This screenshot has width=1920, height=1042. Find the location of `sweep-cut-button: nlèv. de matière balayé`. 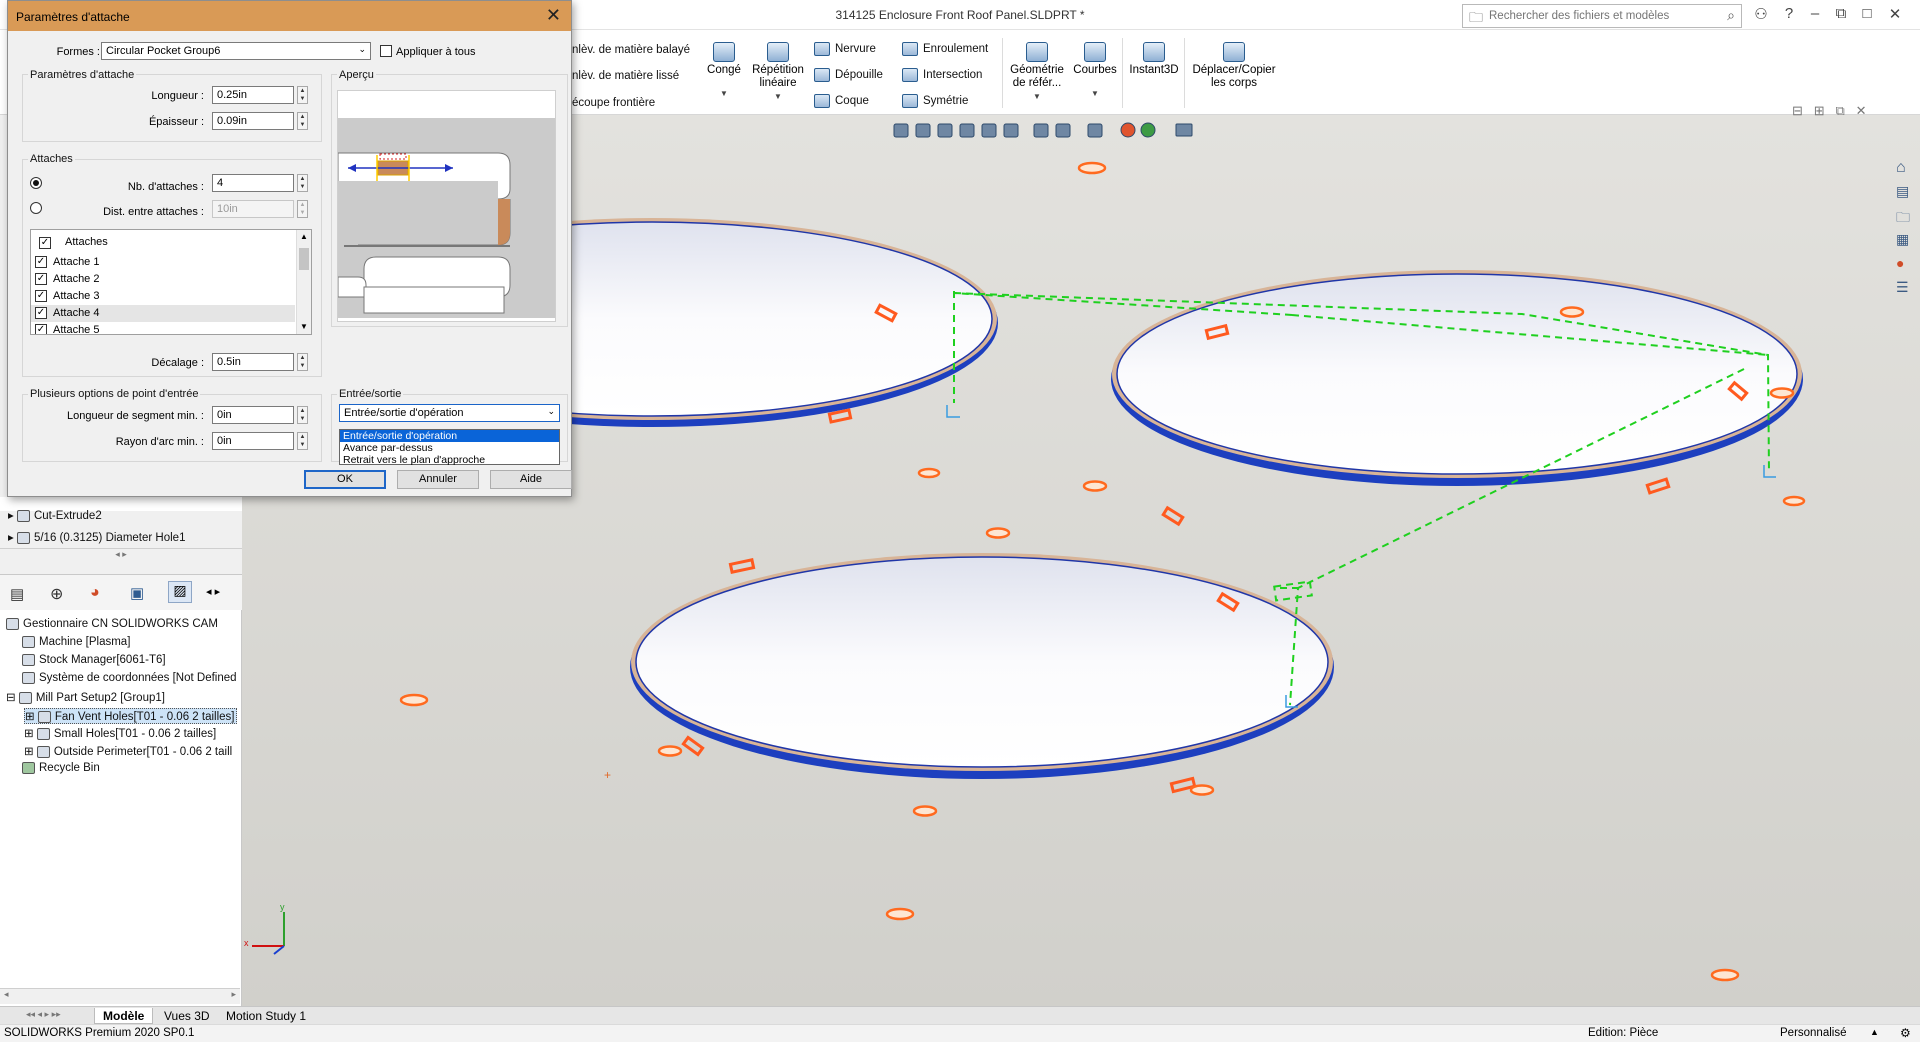

sweep-cut-button: nlèv. de matière balayé is located at coordinates (631, 50).